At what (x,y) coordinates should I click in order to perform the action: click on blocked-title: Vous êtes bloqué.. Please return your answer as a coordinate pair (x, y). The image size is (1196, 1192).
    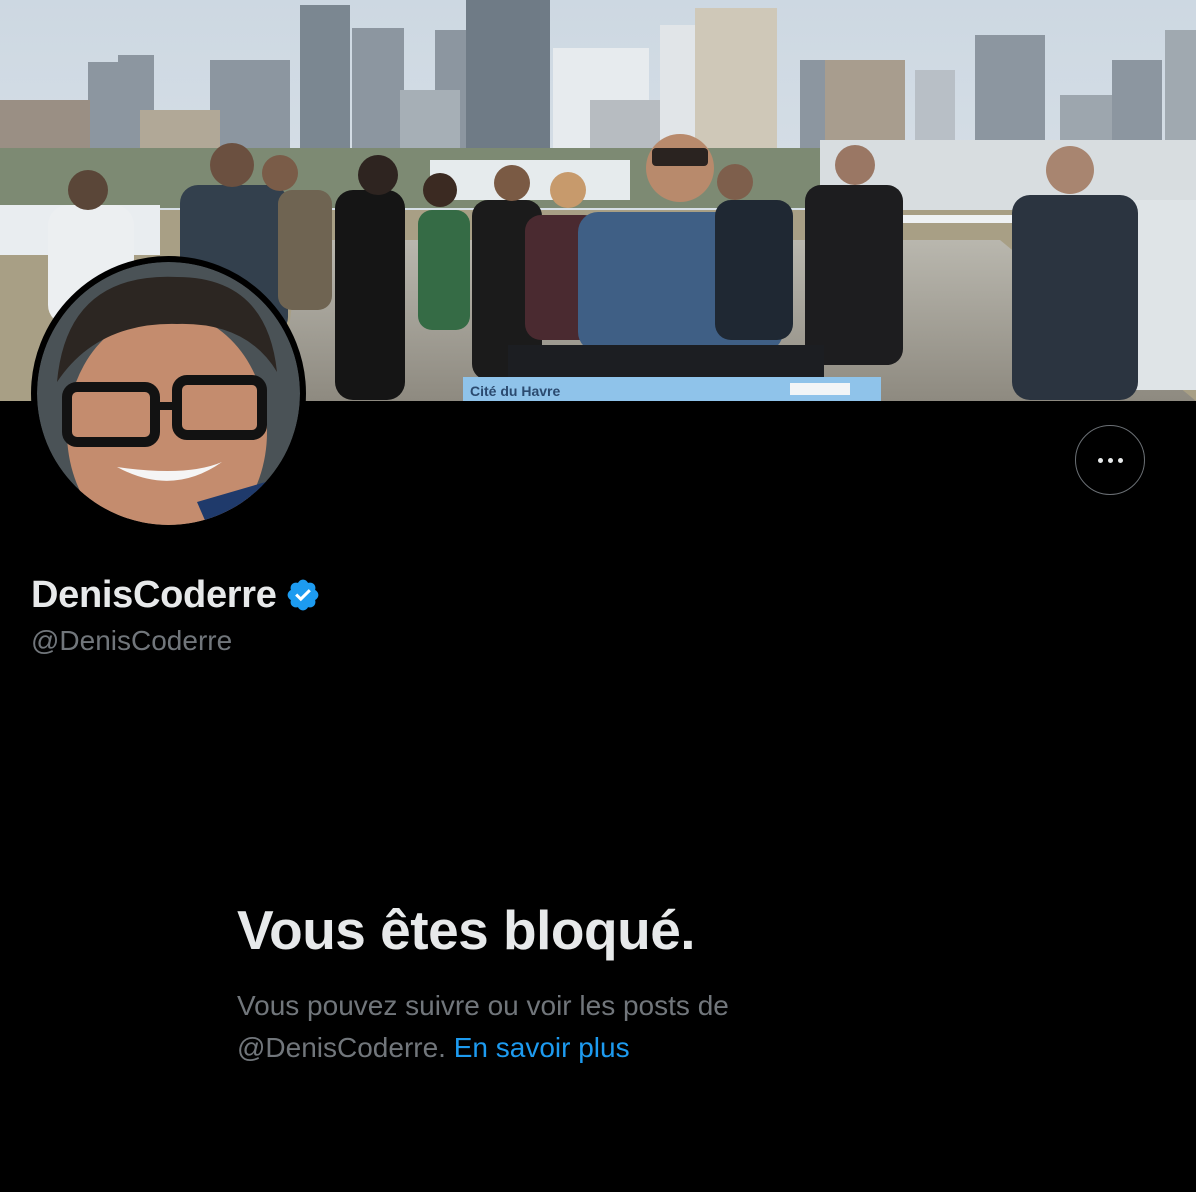
    Looking at the image, I should click on (466, 930).